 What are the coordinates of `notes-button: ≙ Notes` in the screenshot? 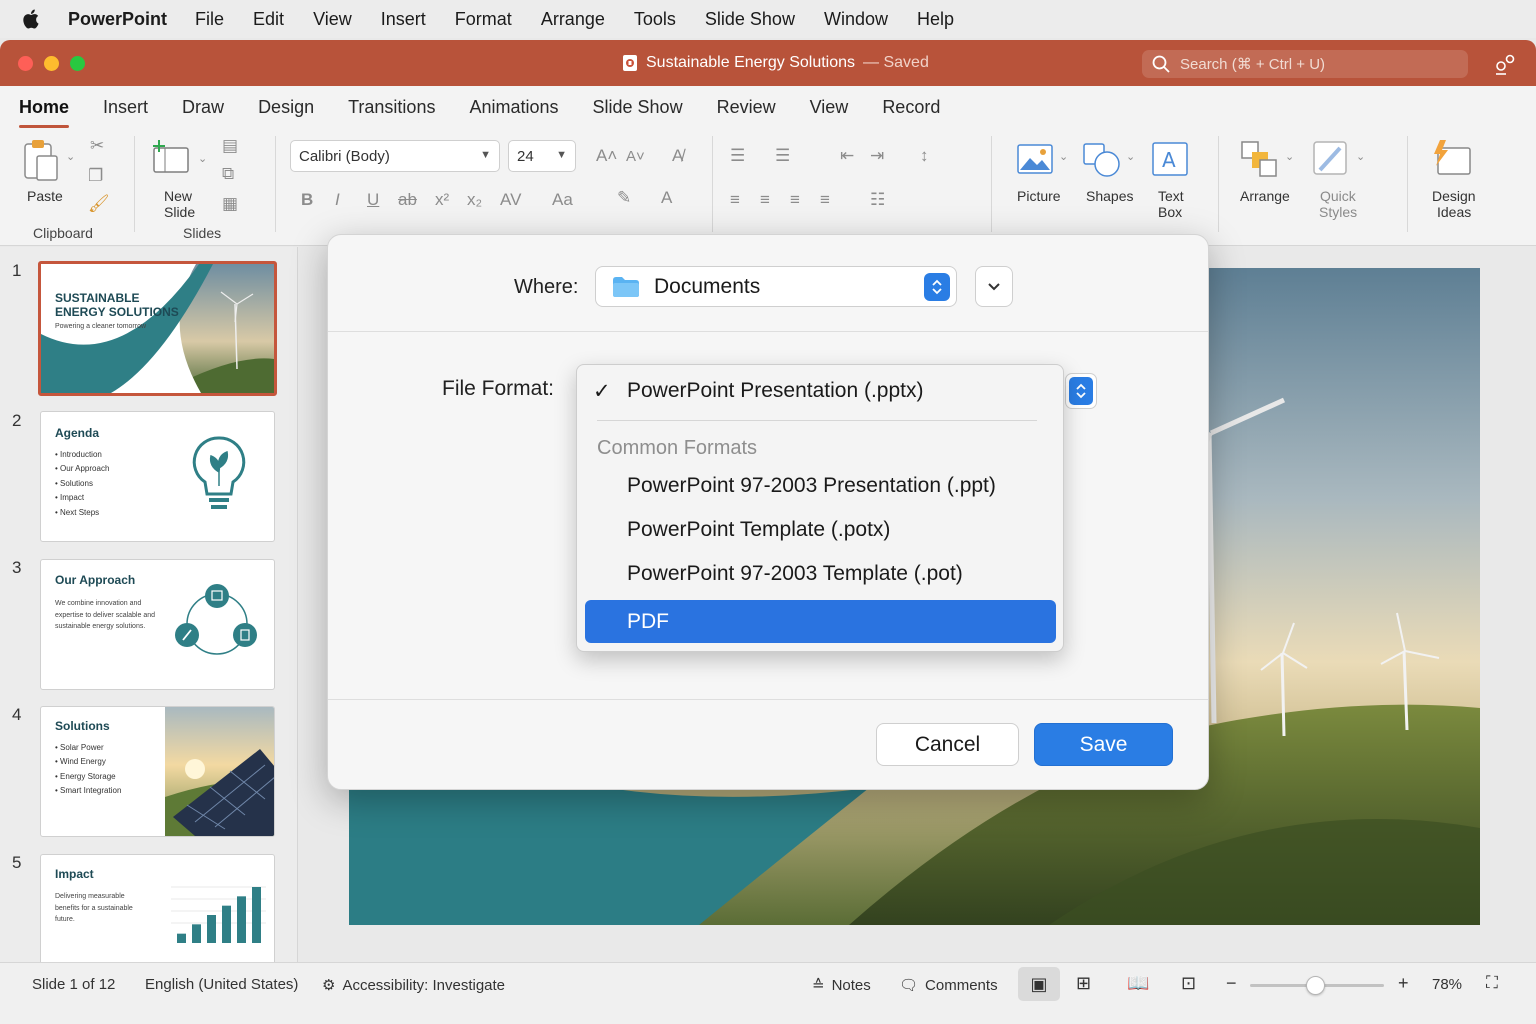 It's located at (841, 985).